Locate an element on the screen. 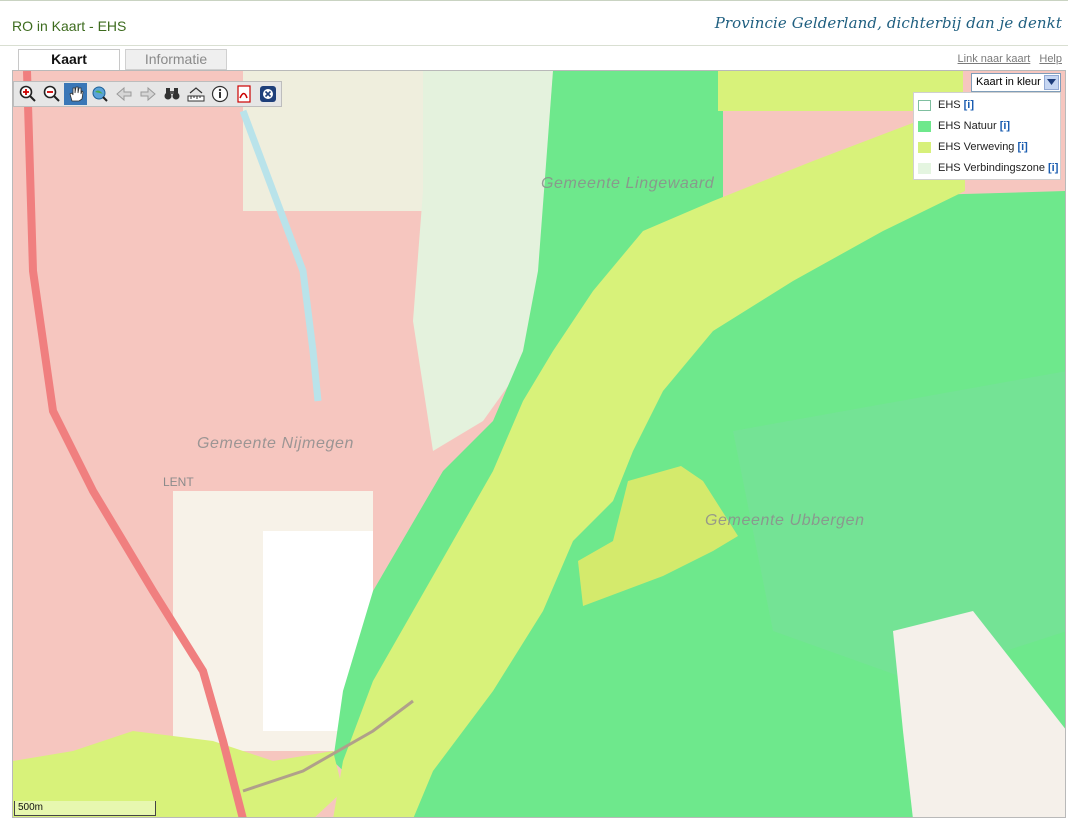 Image resolution: width=1068 pixels, height=820 pixels. label-lingewaard: Gemeente Lingewaard is located at coordinates (628, 183).